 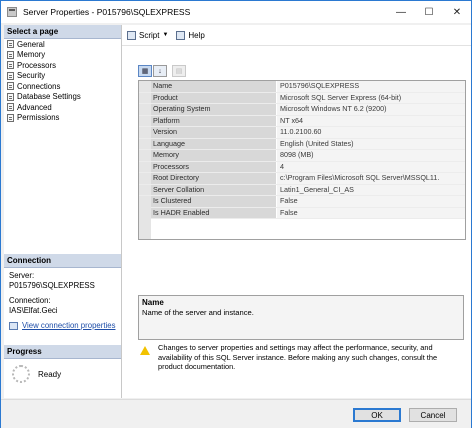 I want to click on property-name: Version, so click(x=214, y=132).